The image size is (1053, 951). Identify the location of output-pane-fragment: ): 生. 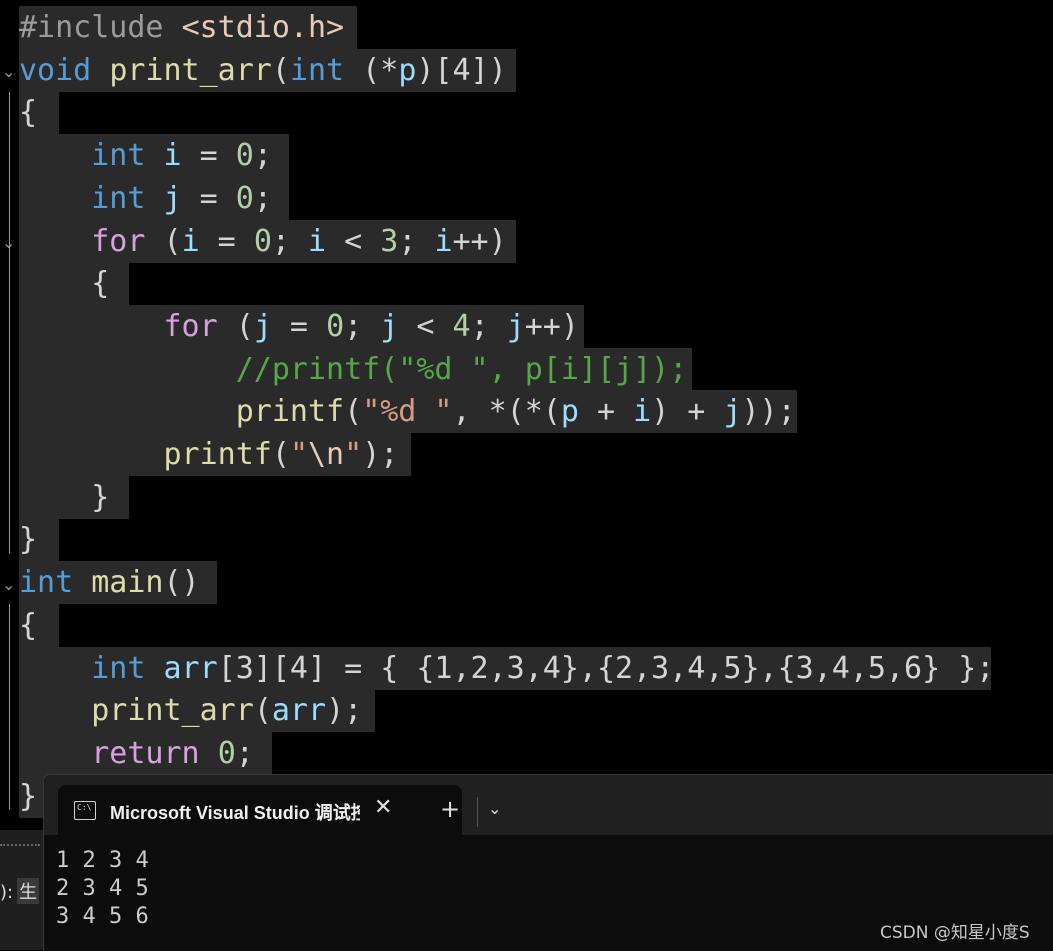
(20, 891).